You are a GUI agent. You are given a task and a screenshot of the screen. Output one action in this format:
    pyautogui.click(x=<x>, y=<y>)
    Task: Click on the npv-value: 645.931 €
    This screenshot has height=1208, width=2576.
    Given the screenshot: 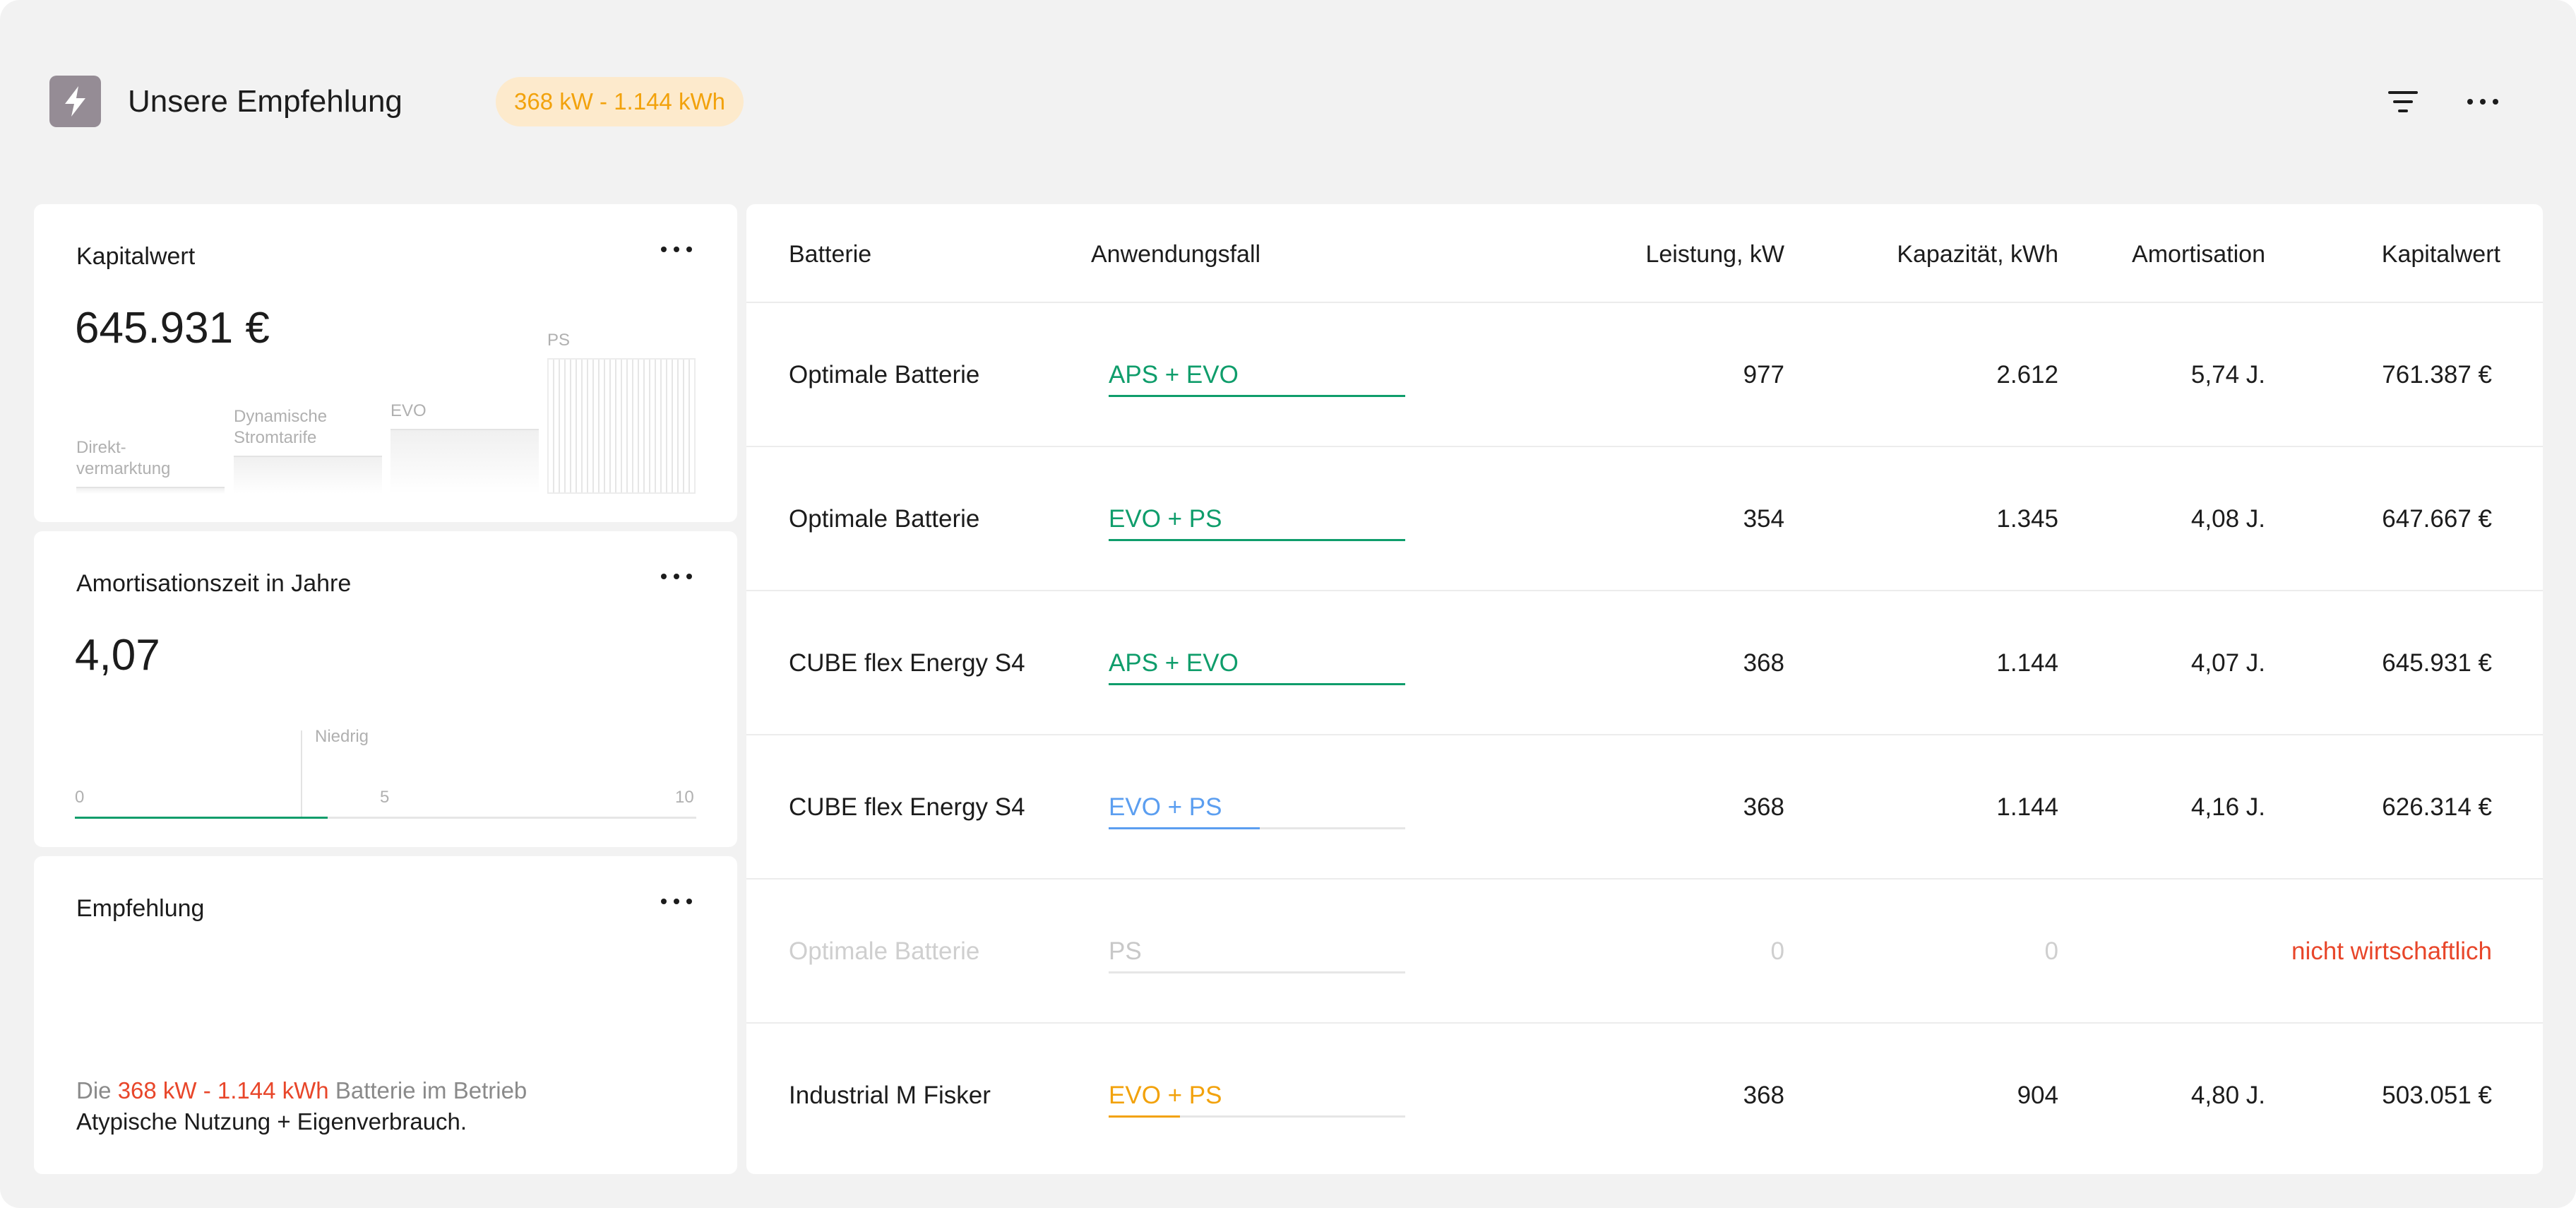 What is the action you would take?
    pyautogui.click(x=2437, y=663)
    